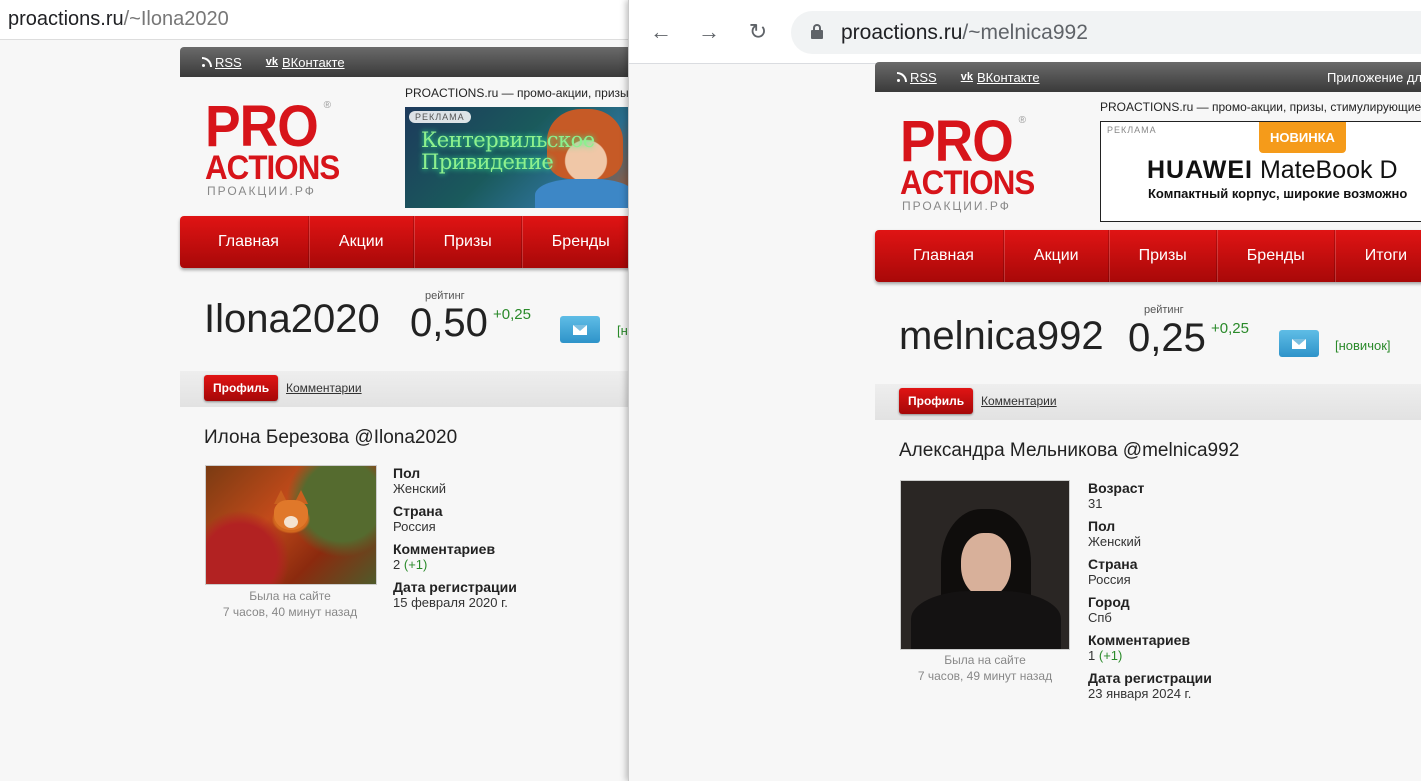 The image size is (1421, 781). Describe the element at coordinates (440, 117) in the screenshot. I see `left-ad-badge: РЕКЛАМА` at that location.